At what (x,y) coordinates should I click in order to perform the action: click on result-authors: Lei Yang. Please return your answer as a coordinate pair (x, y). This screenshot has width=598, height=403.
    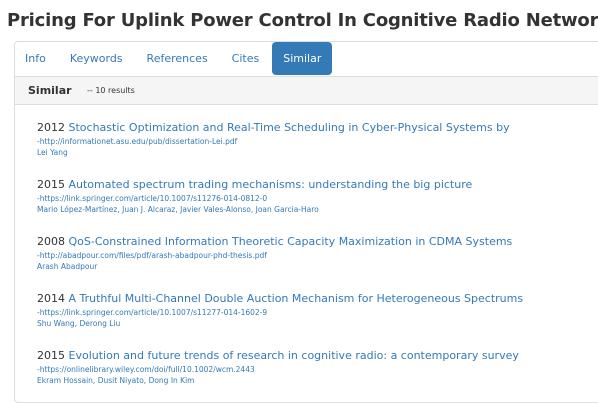
    Looking at the image, I should click on (314, 152).